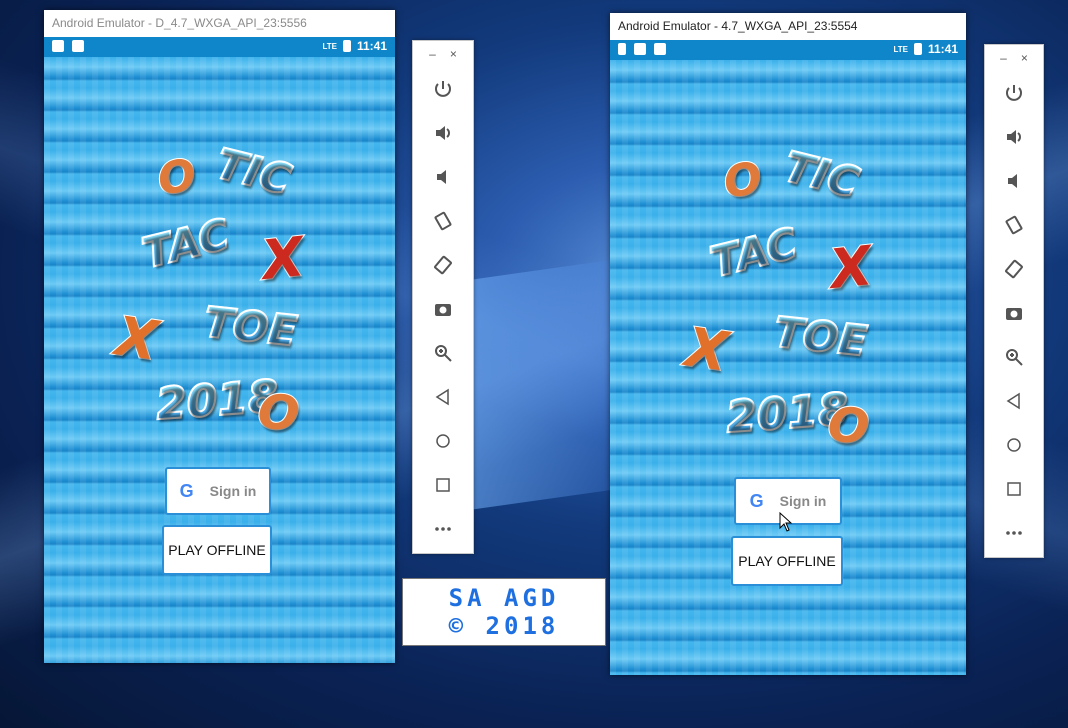 This screenshot has width=1068, height=728. What do you see at coordinates (504, 626) in the screenshot?
I see `credit-line-2: © 2018` at bounding box center [504, 626].